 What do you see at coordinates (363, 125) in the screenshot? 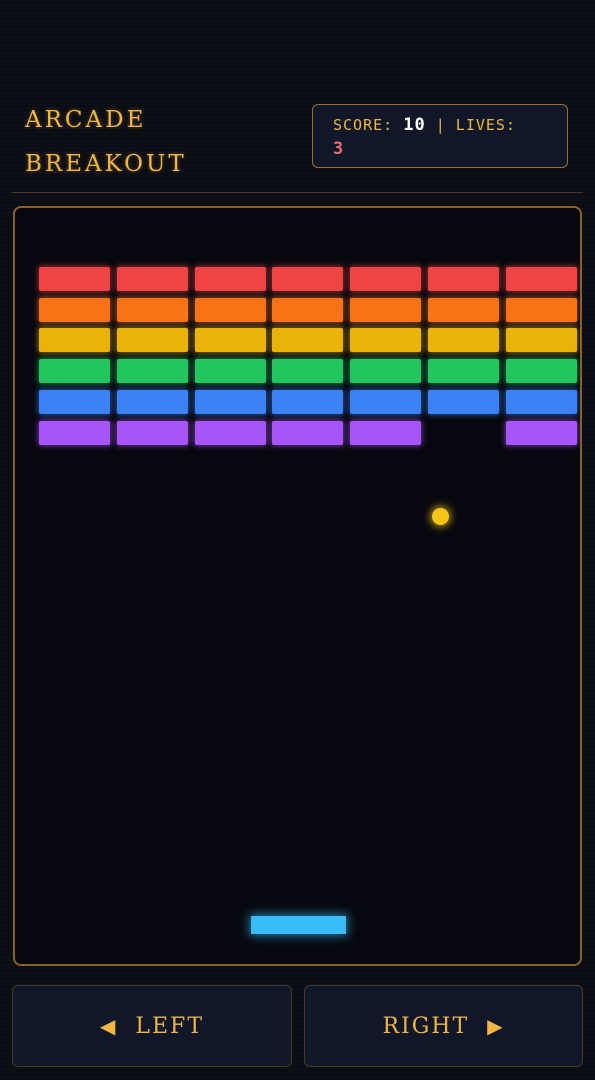
I see `score-label: SCORE:` at bounding box center [363, 125].